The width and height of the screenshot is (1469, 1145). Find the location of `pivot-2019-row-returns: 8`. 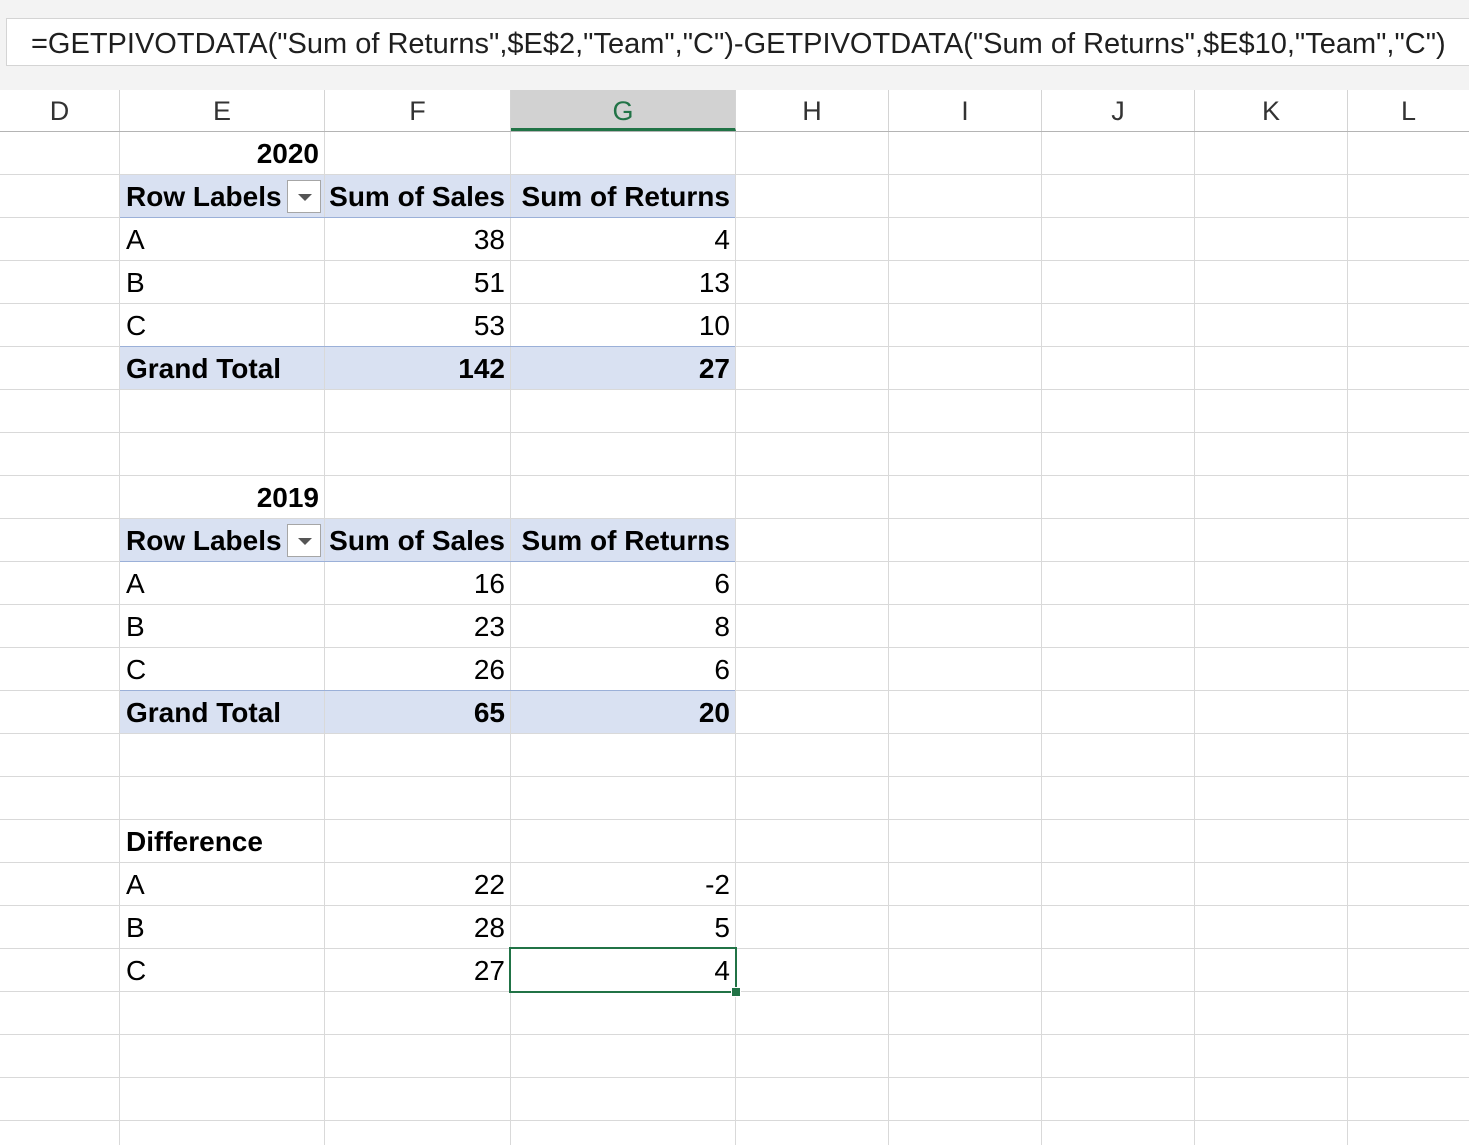

pivot-2019-row-returns: 8 is located at coordinates (623, 626).